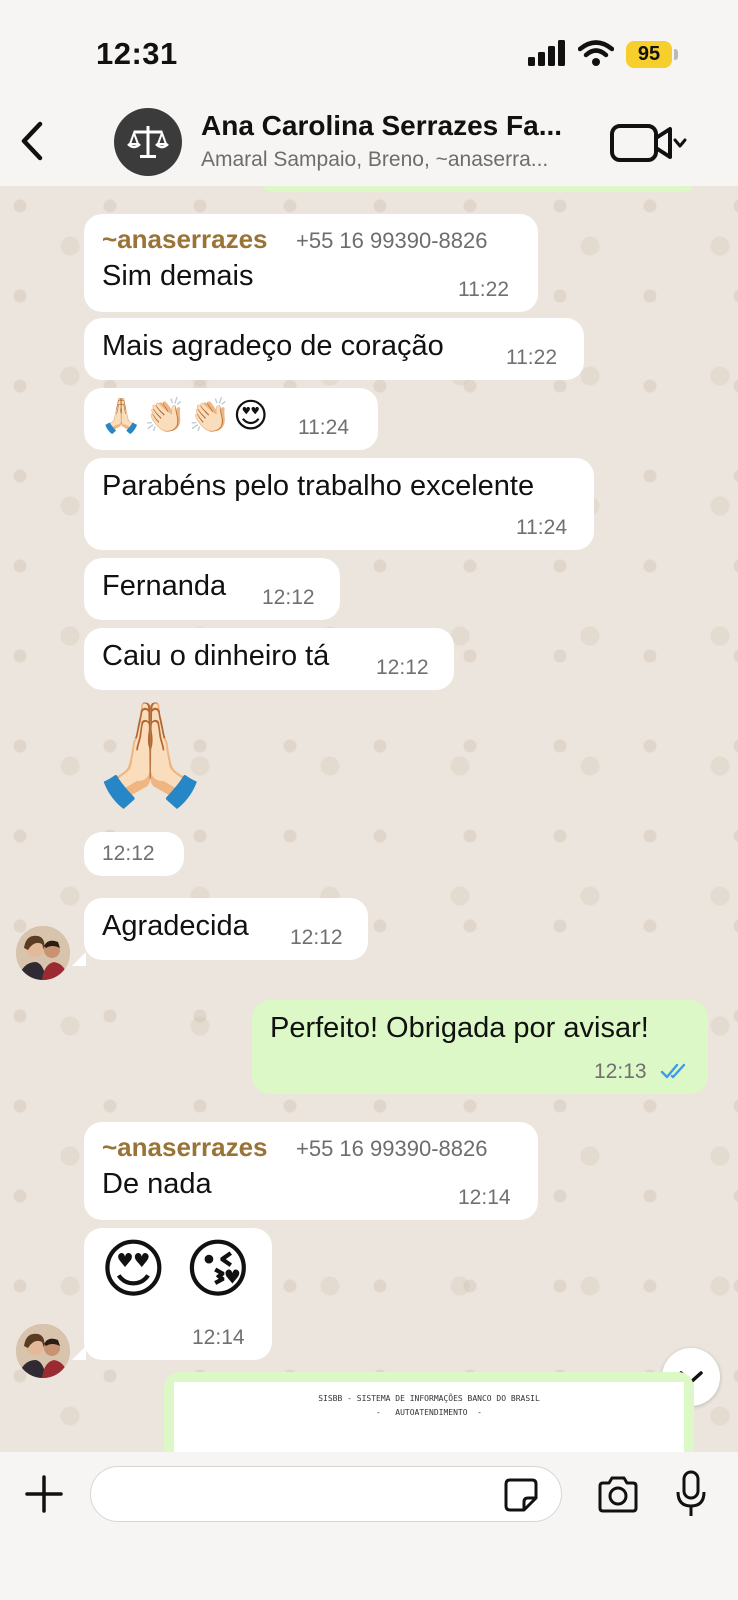 The height and width of the screenshot is (1600, 738). Describe the element at coordinates (164, 586) in the screenshot. I see `message-text: Fernanda` at that location.